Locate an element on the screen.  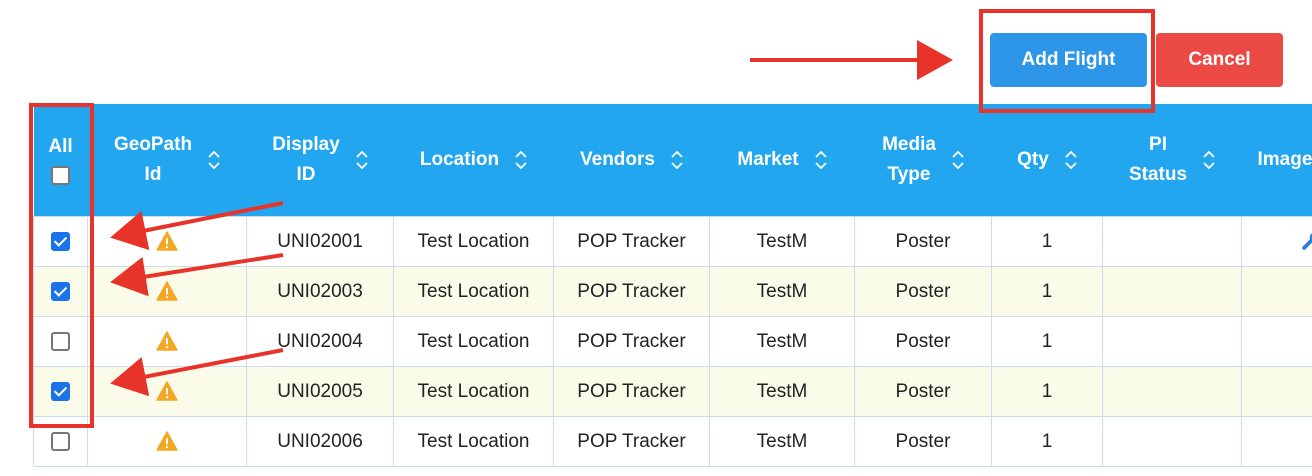
column-header: Location is located at coordinates (473, 160).